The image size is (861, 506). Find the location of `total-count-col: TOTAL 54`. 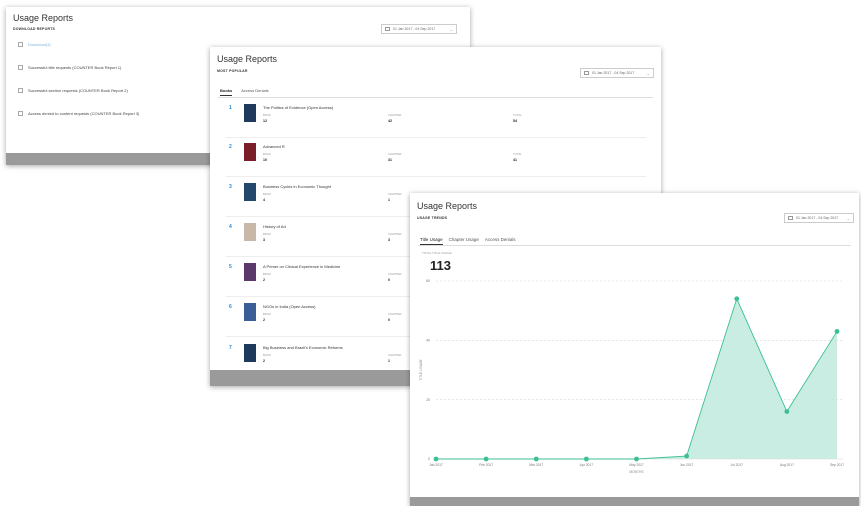

total-count-col: TOTAL 54 is located at coordinates (517, 118).